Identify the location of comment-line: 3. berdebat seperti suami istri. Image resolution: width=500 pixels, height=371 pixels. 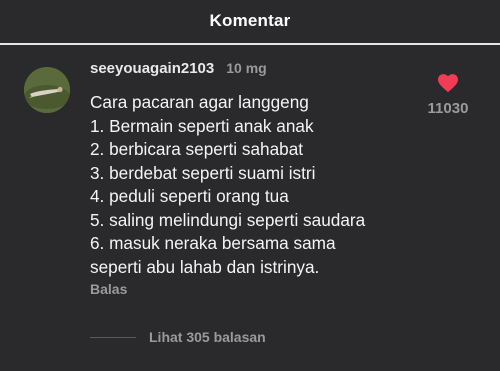
(203, 172).